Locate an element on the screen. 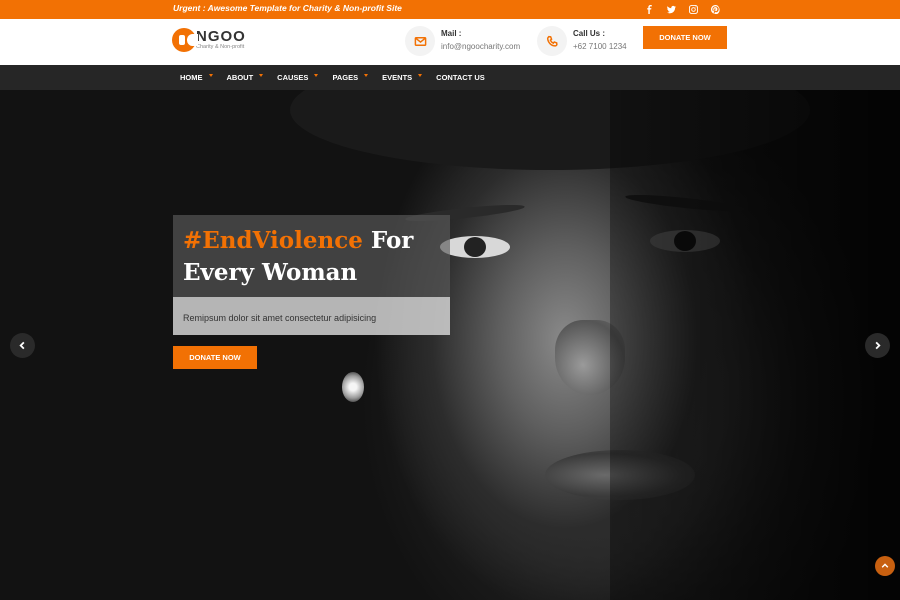  nav-item-events: EVENTS is located at coordinates (402, 77).